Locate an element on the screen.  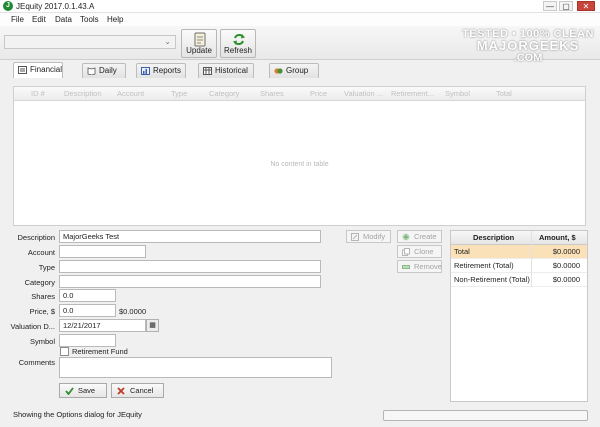
summary-column-amount: Amount, $ is located at coordinates (557, 238).